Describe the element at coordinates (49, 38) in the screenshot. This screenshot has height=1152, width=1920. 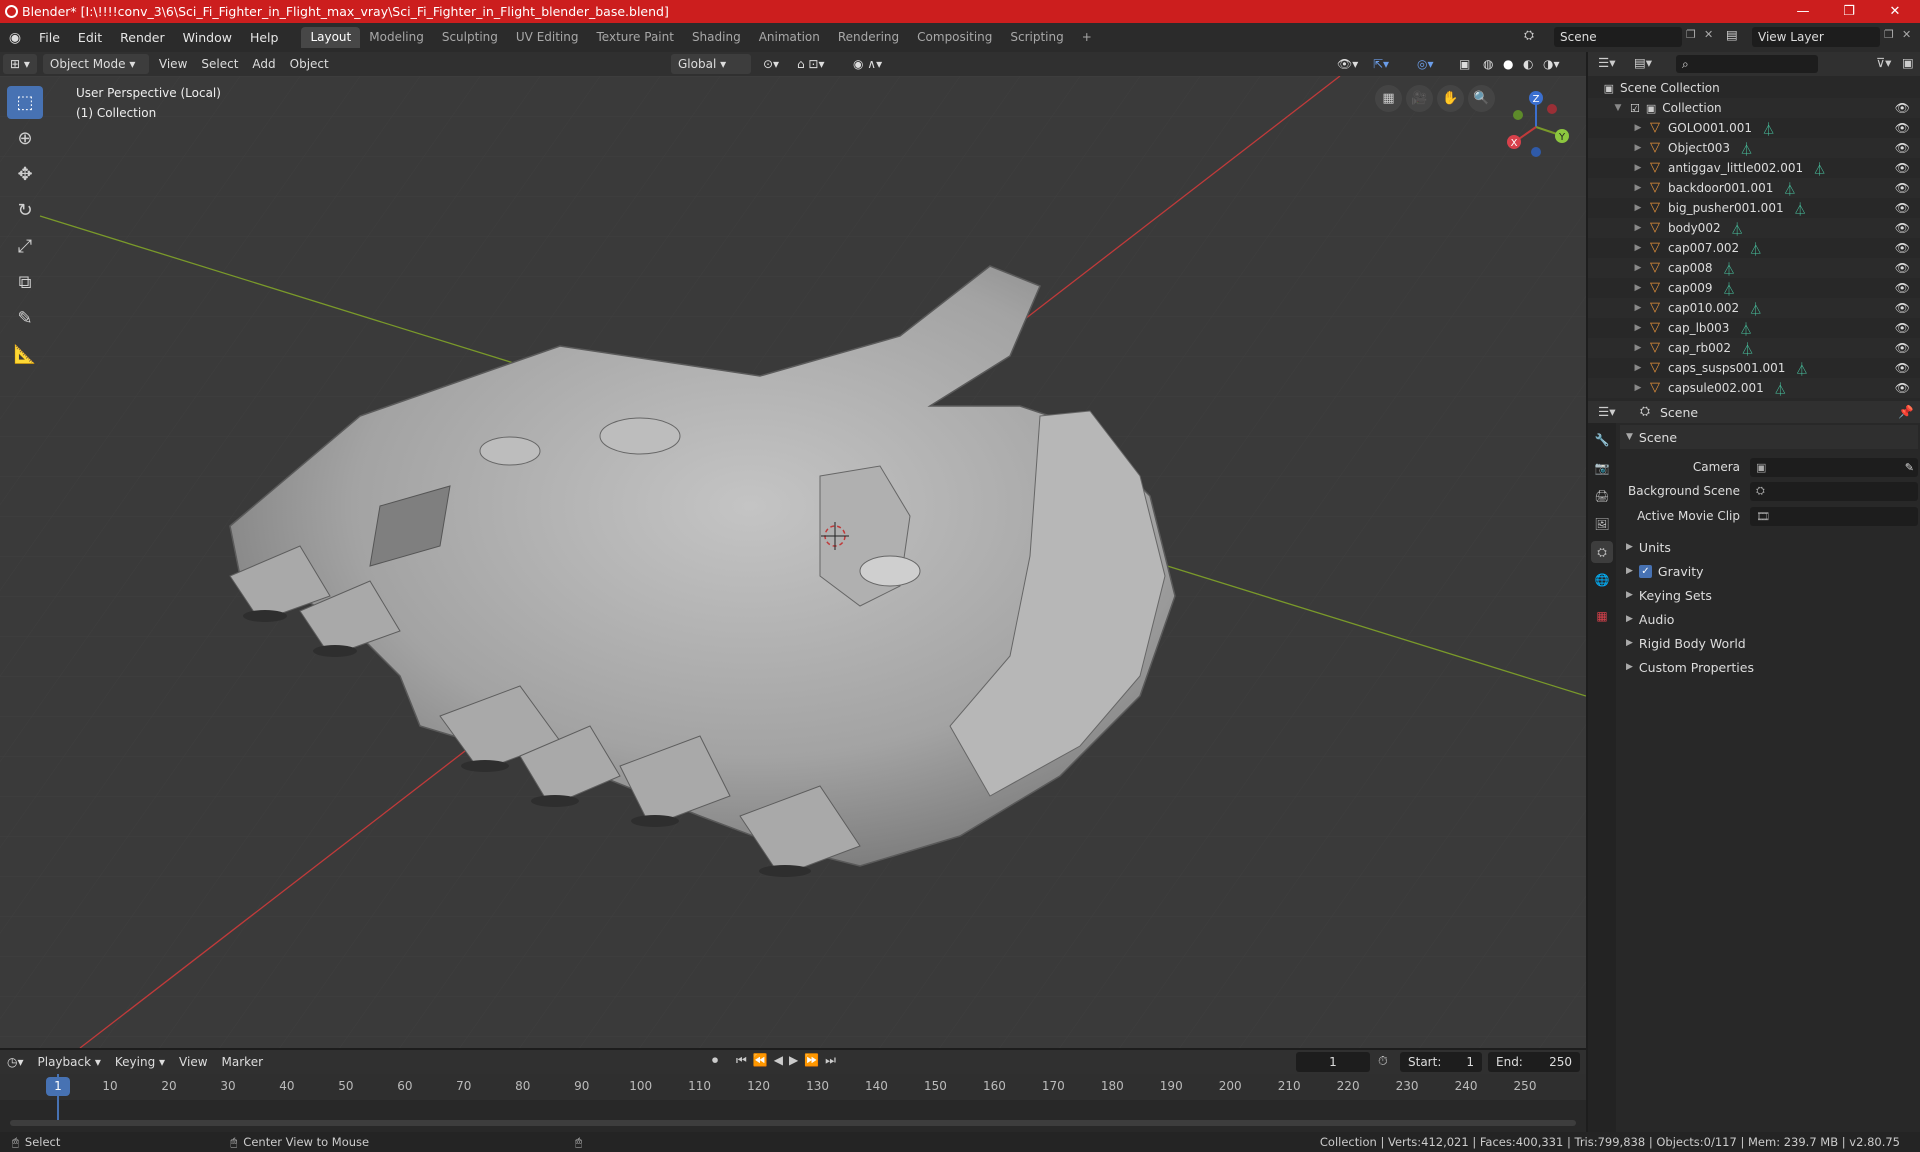
I see `menu-file: File` at that location.